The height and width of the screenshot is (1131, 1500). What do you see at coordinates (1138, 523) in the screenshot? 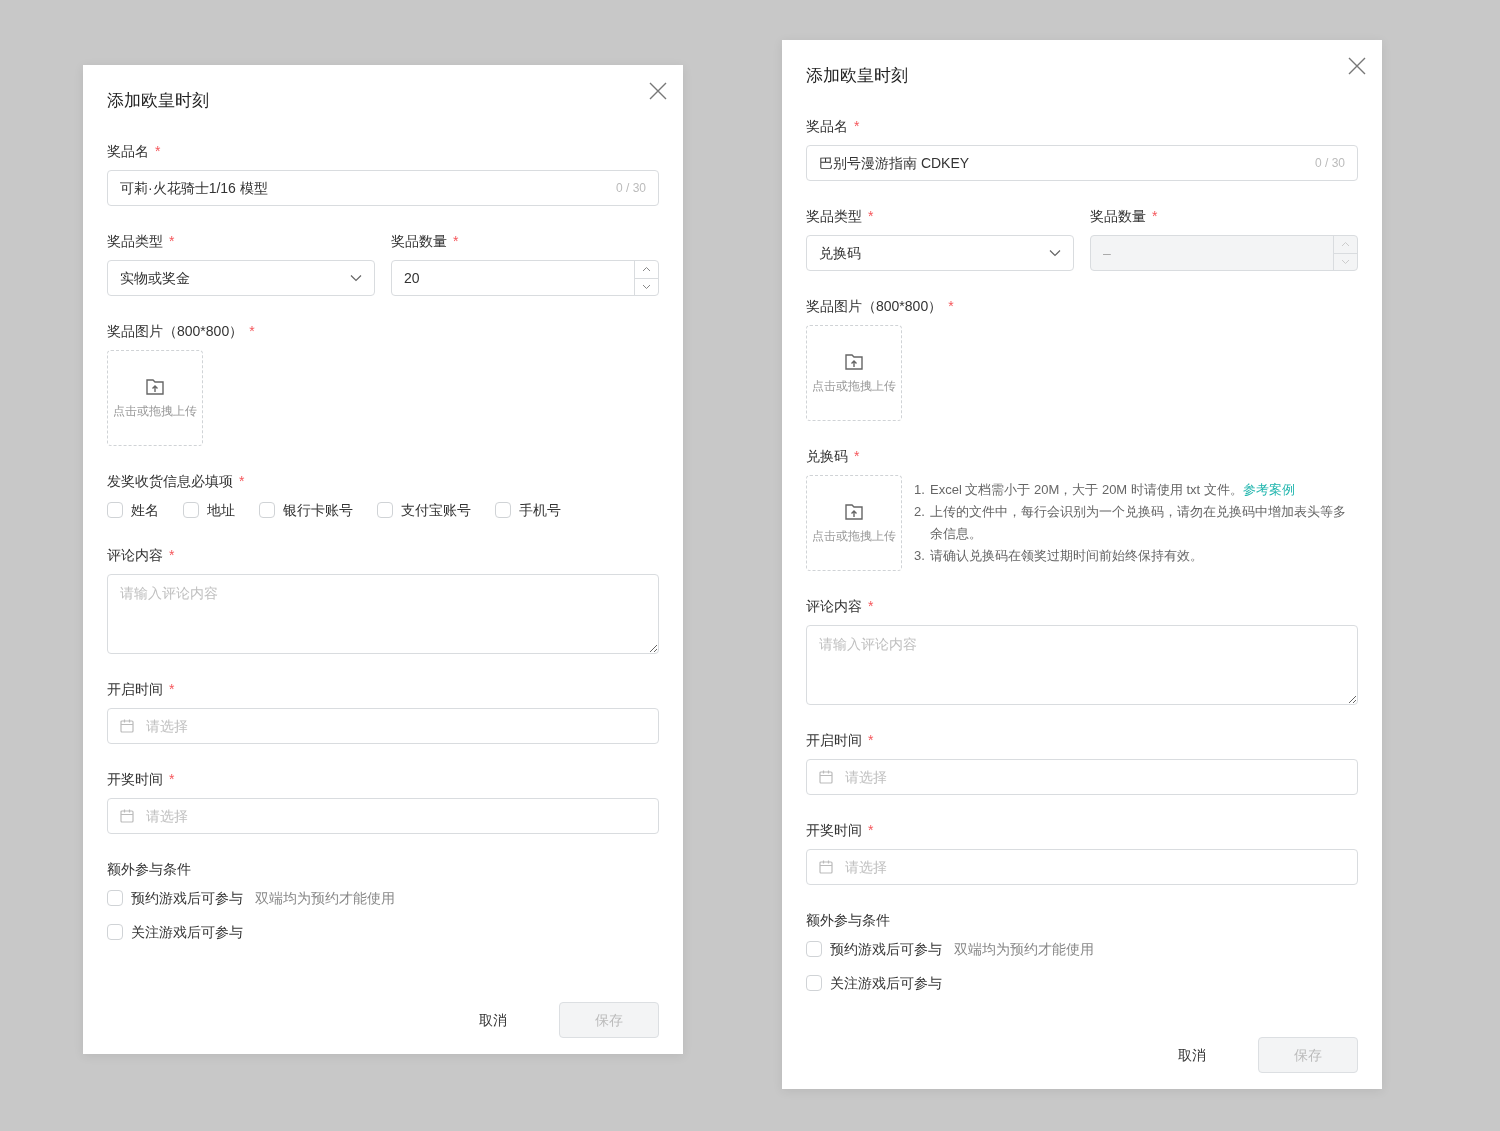
I see `note-text: 上传的文件中，每行会识别为一个兑换码，请勿在兑换码中增加表头等多余信息。` at bounding box center [1138, 523].